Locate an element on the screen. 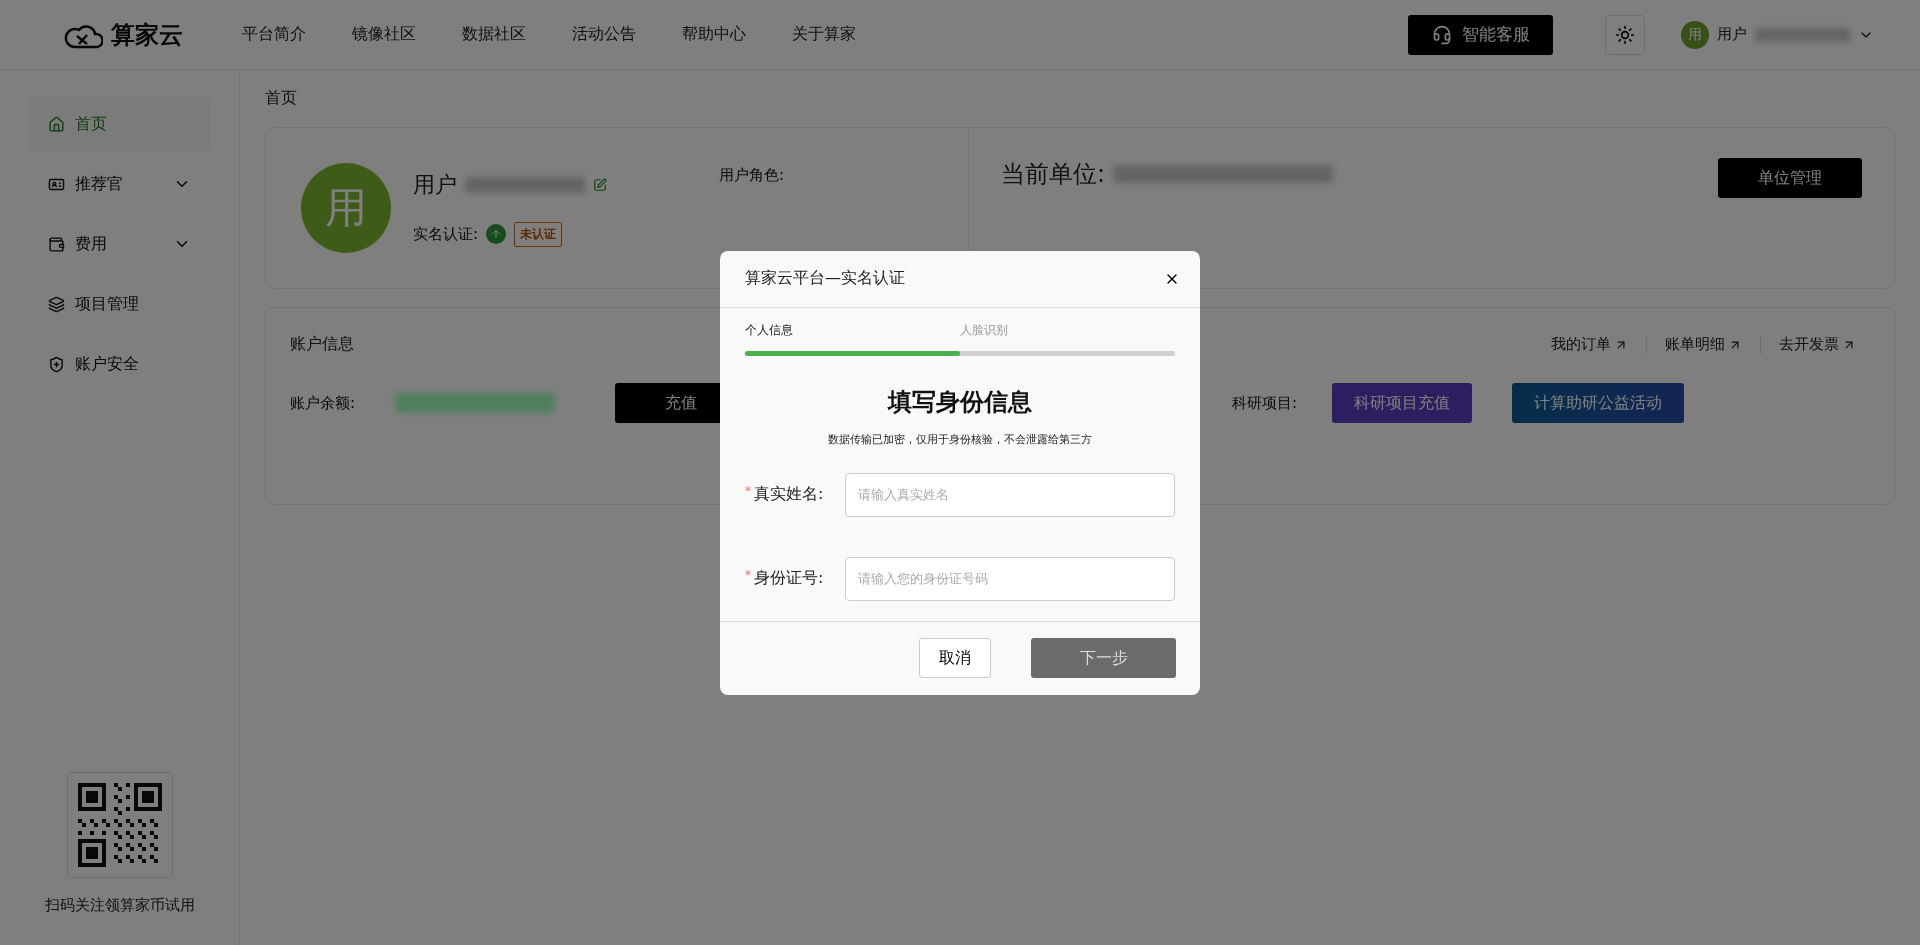 The height and width of the screenshot is (945, 1920). logo-text: 算家云 is located at coordinates (147, 35).